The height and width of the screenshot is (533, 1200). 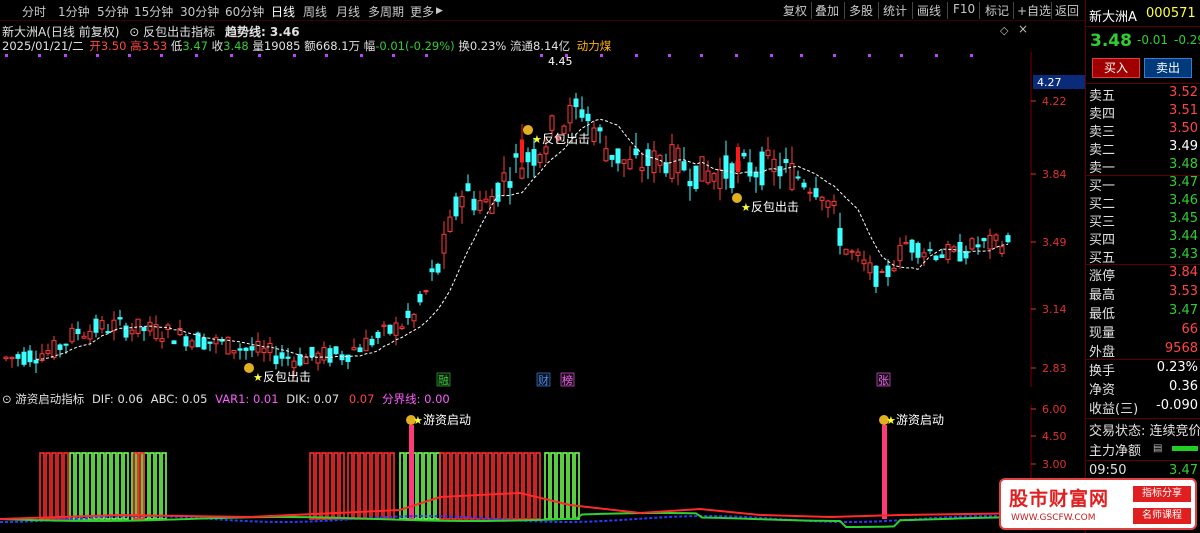 I want to click on indicator-name: 反包出击指标, so click(x=179, y=32).